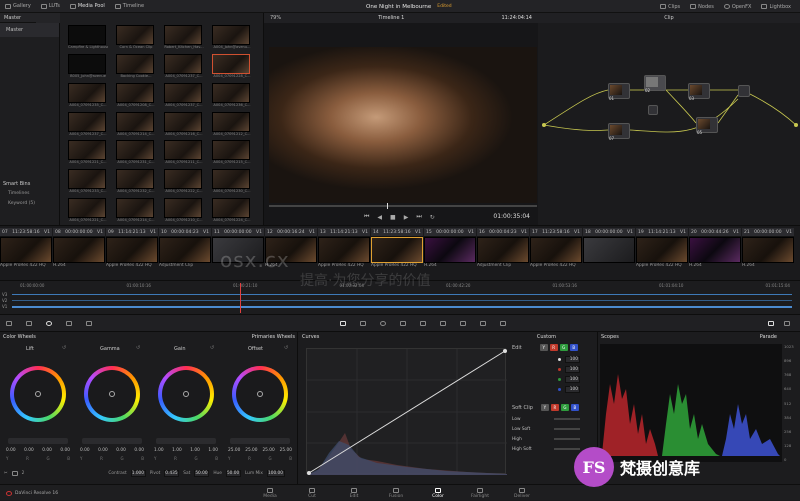 The image size is (800, 501). I want to click on timeline-clip: 19 11:14:21:13 V1 Apple ProRes 422 HQ, so click(662, 248).